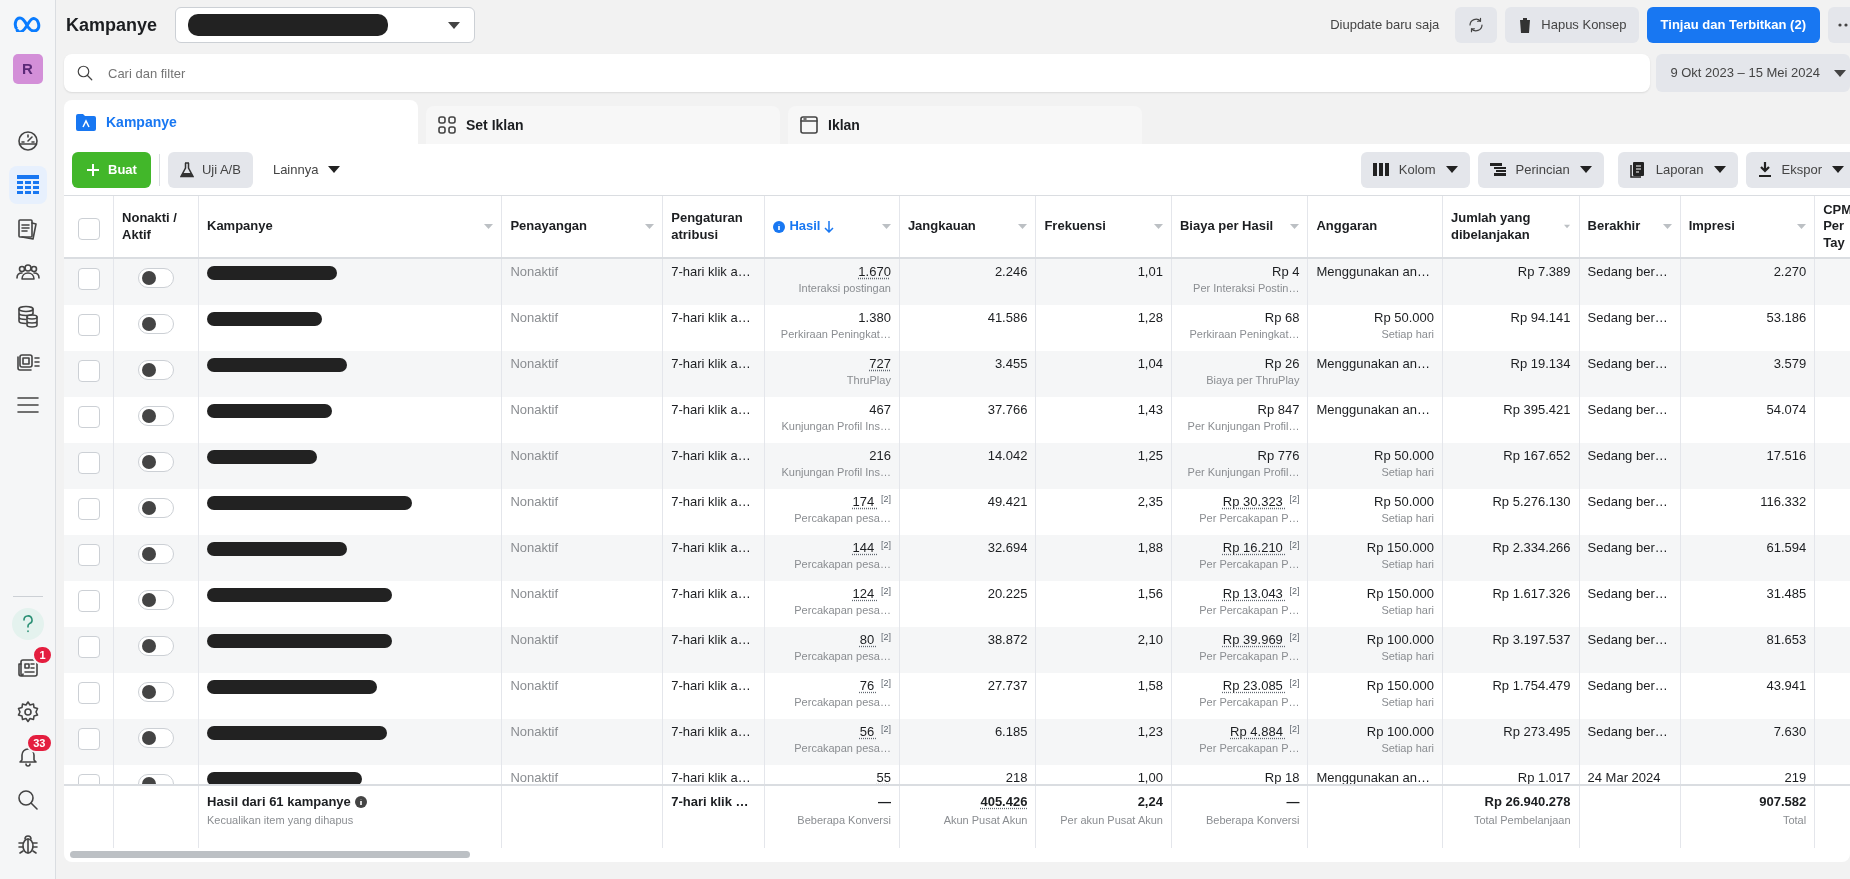  What do you see at coordinates (1261, 685) in the screenshot?
I see `cost-per-result: Rp 23.085 $^{[2]}$` at bounding box center [1261, 685].